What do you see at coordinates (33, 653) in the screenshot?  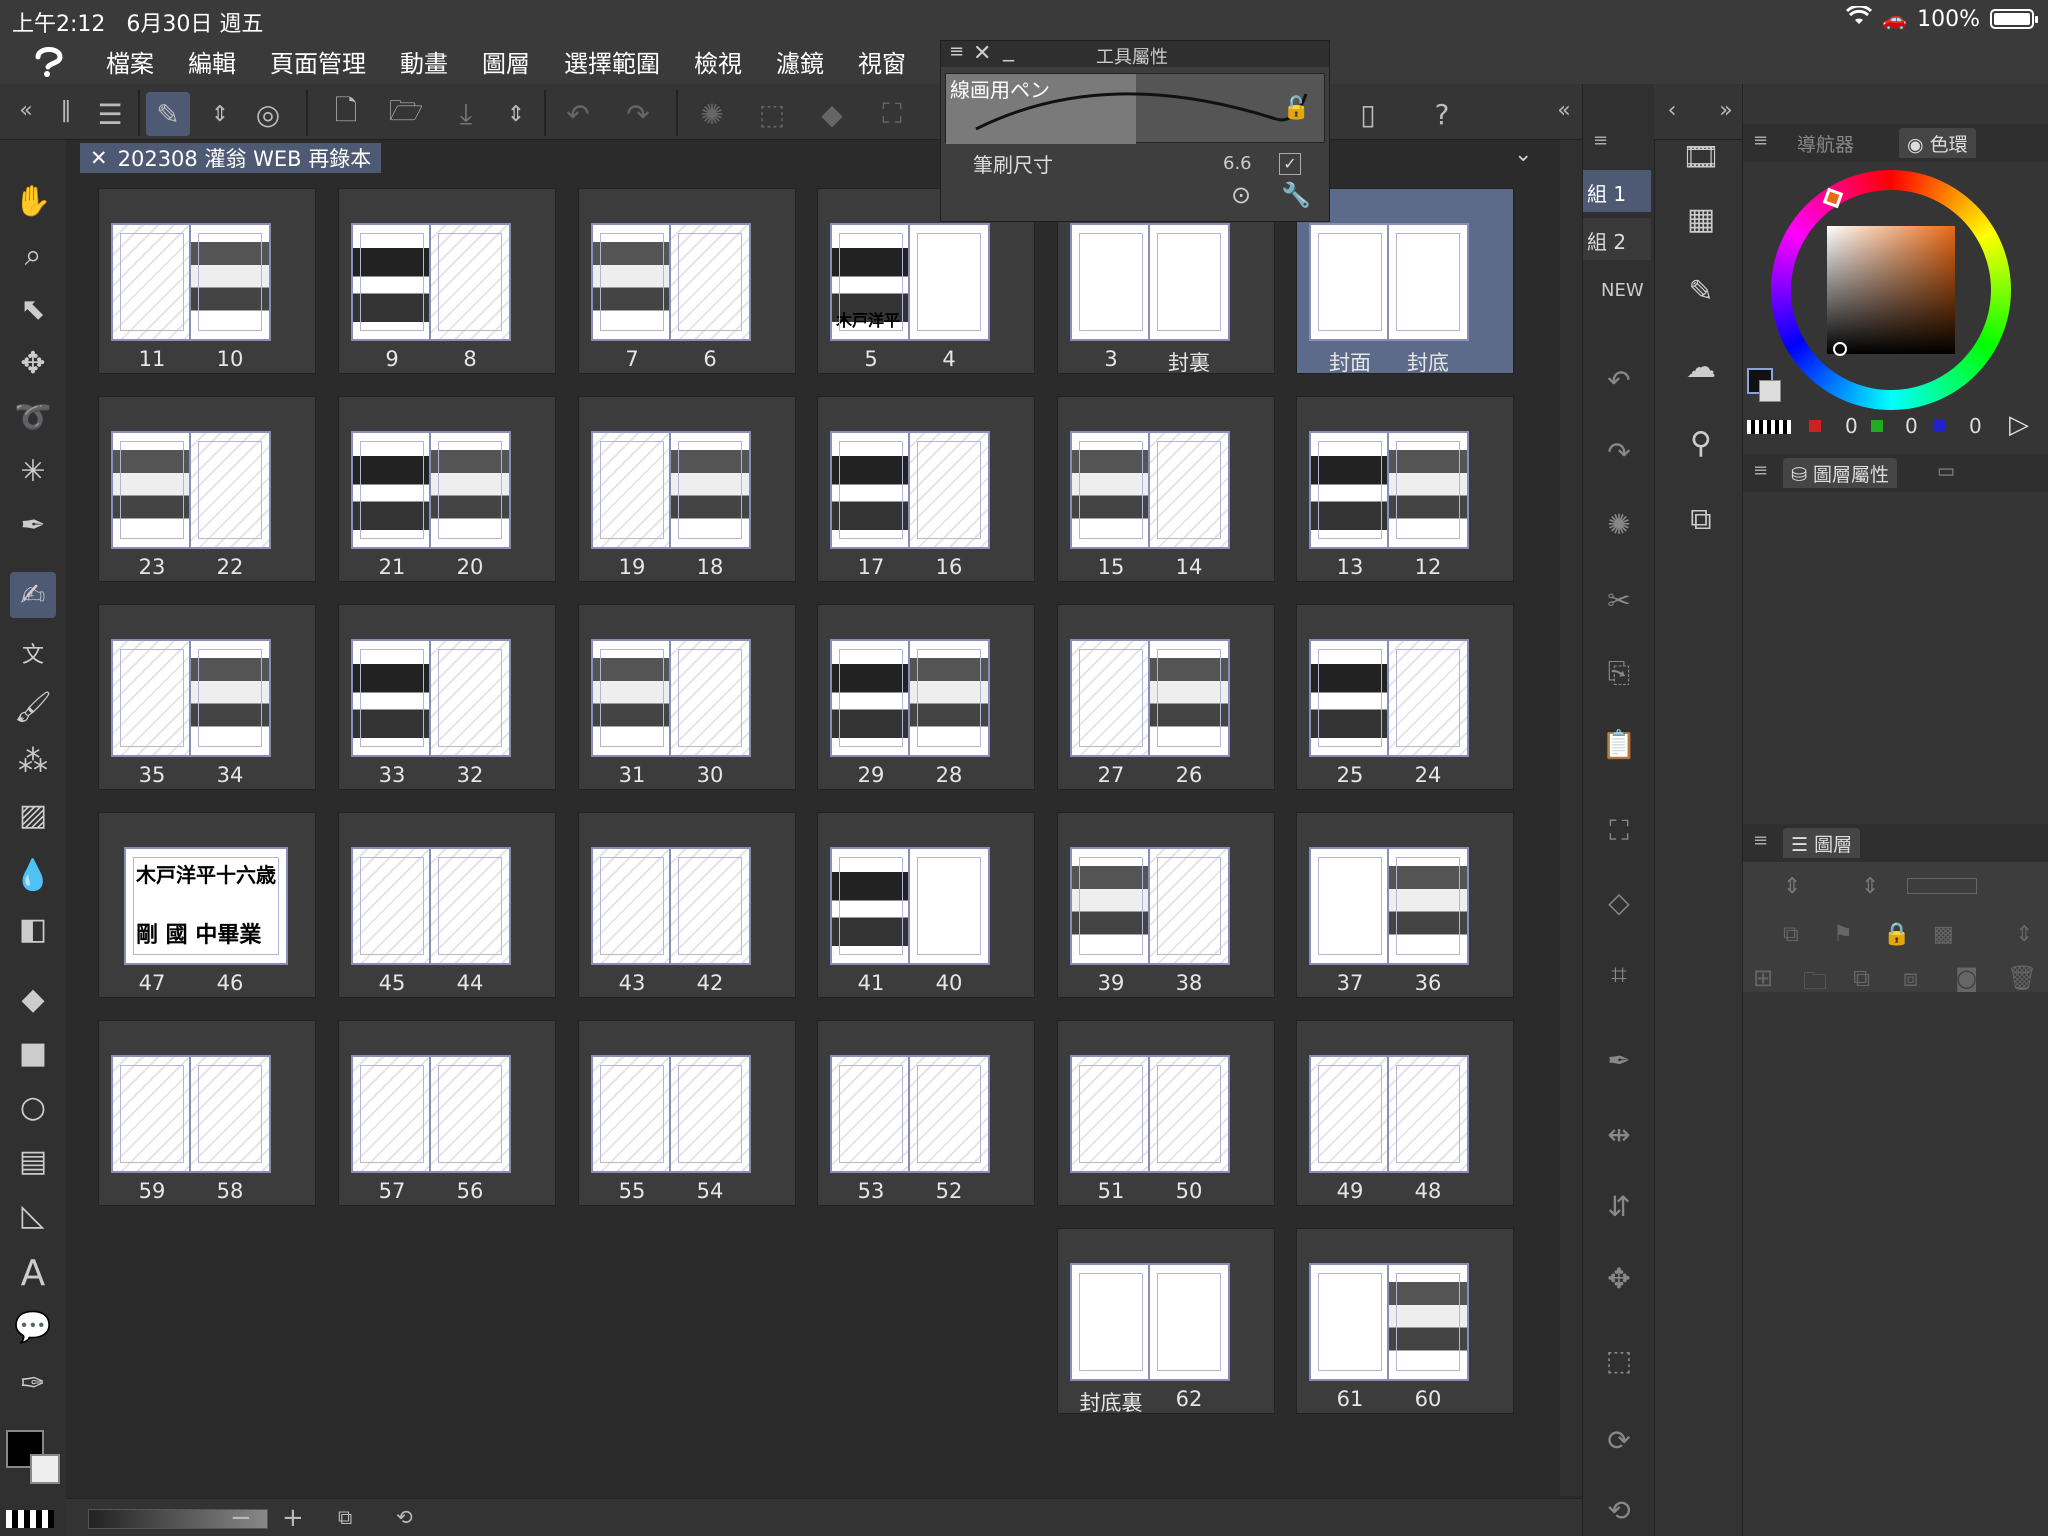 I see `text-box-tool-icon: 文` at bounding box center [33, 653].